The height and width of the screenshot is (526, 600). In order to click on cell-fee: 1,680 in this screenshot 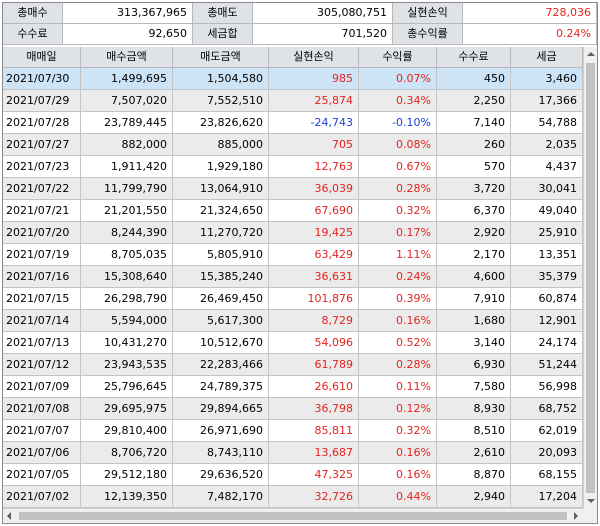, I will do `click(474, 321)`.